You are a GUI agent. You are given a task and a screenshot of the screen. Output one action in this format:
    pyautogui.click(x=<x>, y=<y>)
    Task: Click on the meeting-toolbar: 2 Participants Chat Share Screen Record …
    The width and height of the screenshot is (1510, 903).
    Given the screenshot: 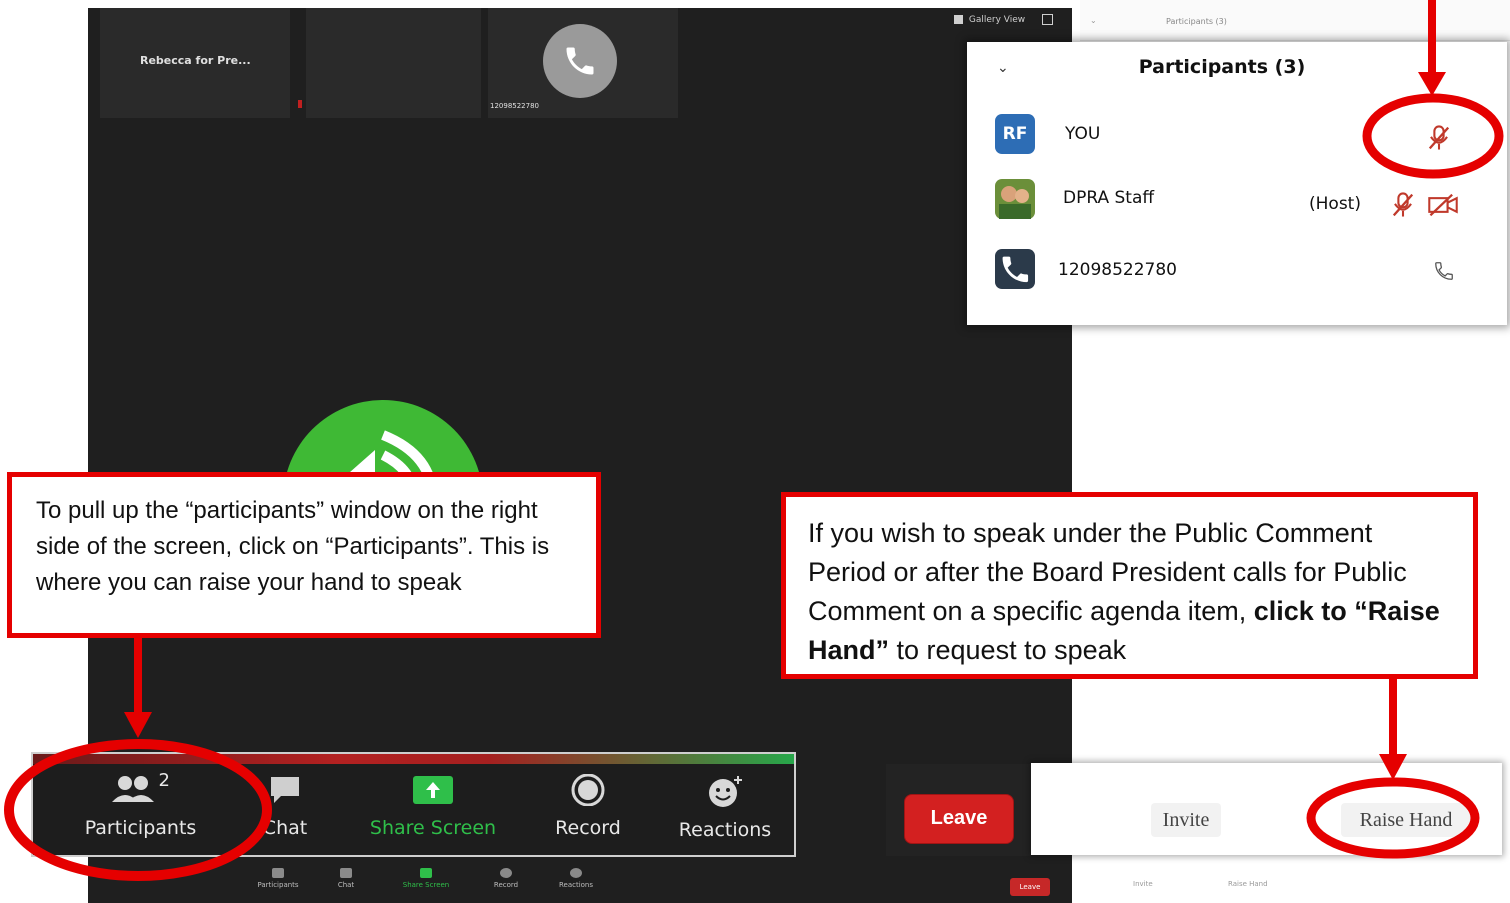 What is the action you would take?
    pyautogui.click(x=413, y=804)
    